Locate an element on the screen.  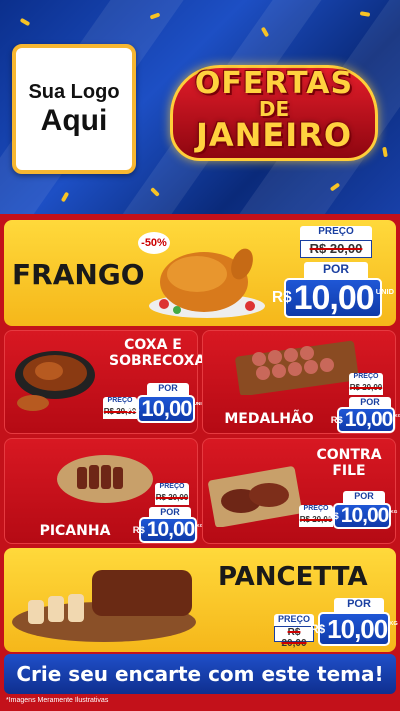
logo-text-line2: Aqui is located at coordinates (74, 120).